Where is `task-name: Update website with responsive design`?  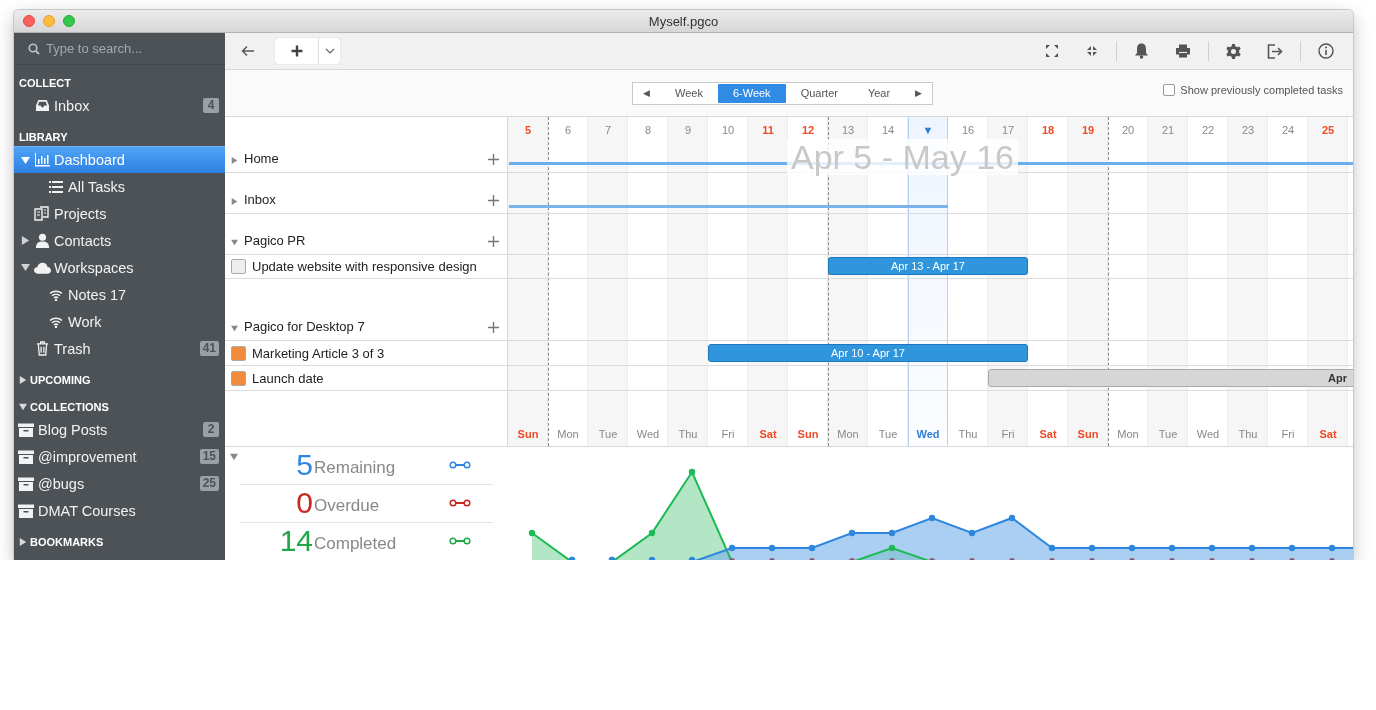 task-name: Update website with responsive design is located at coordinates (364, 266).